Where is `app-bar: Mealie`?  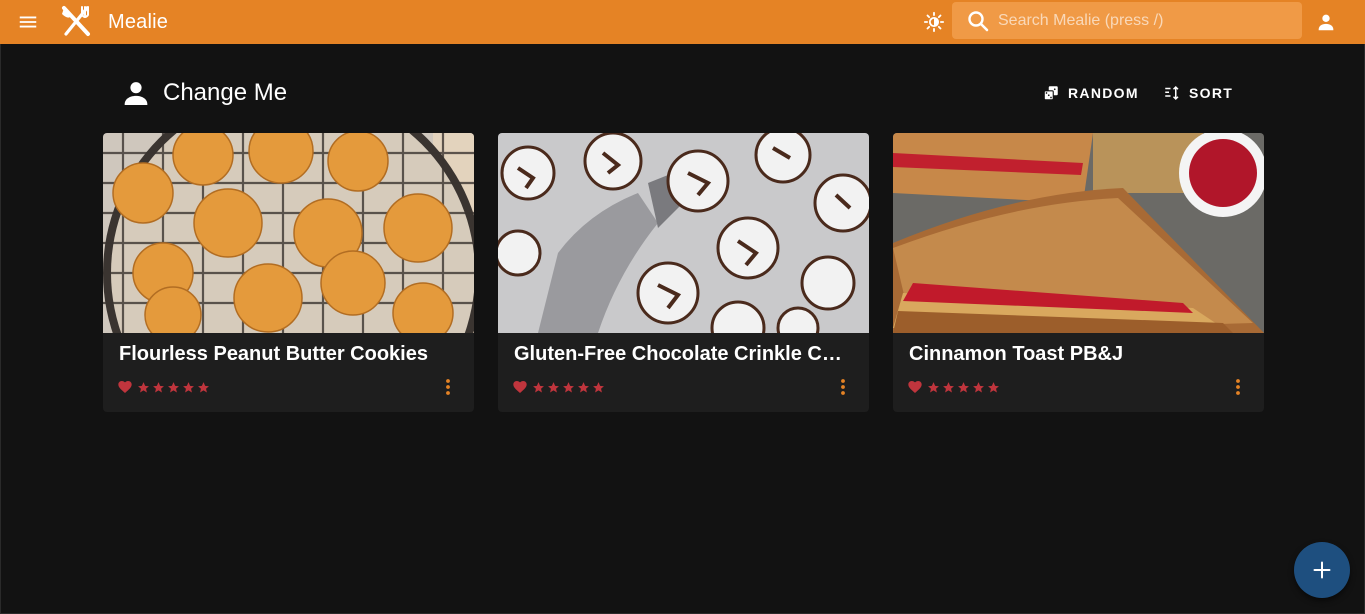 app-bar: Mealie is located at coordinates (682, 22).